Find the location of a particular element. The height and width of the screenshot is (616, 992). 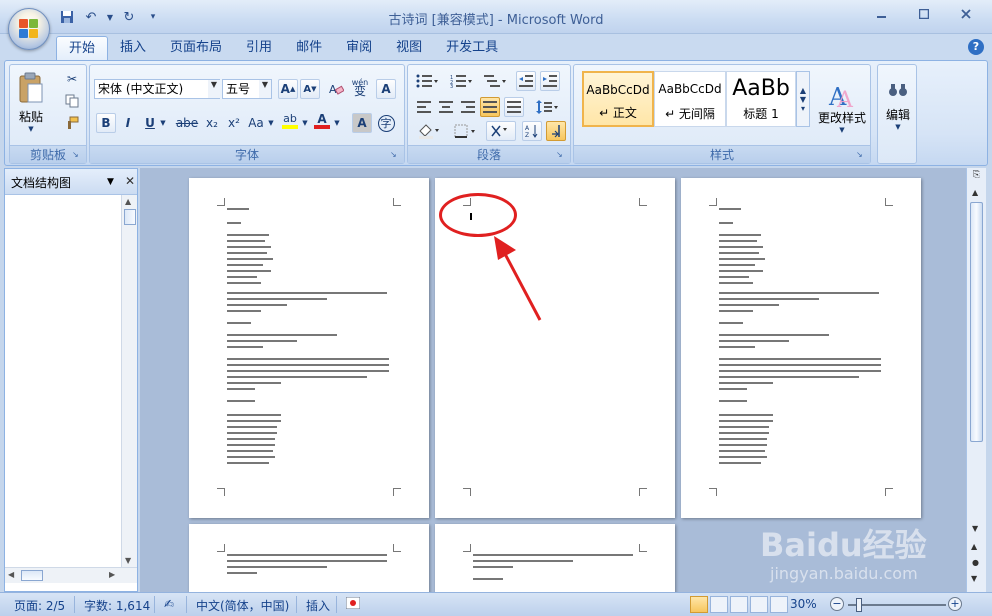

close-icon: ✕ is located at coordinates (130, 181).